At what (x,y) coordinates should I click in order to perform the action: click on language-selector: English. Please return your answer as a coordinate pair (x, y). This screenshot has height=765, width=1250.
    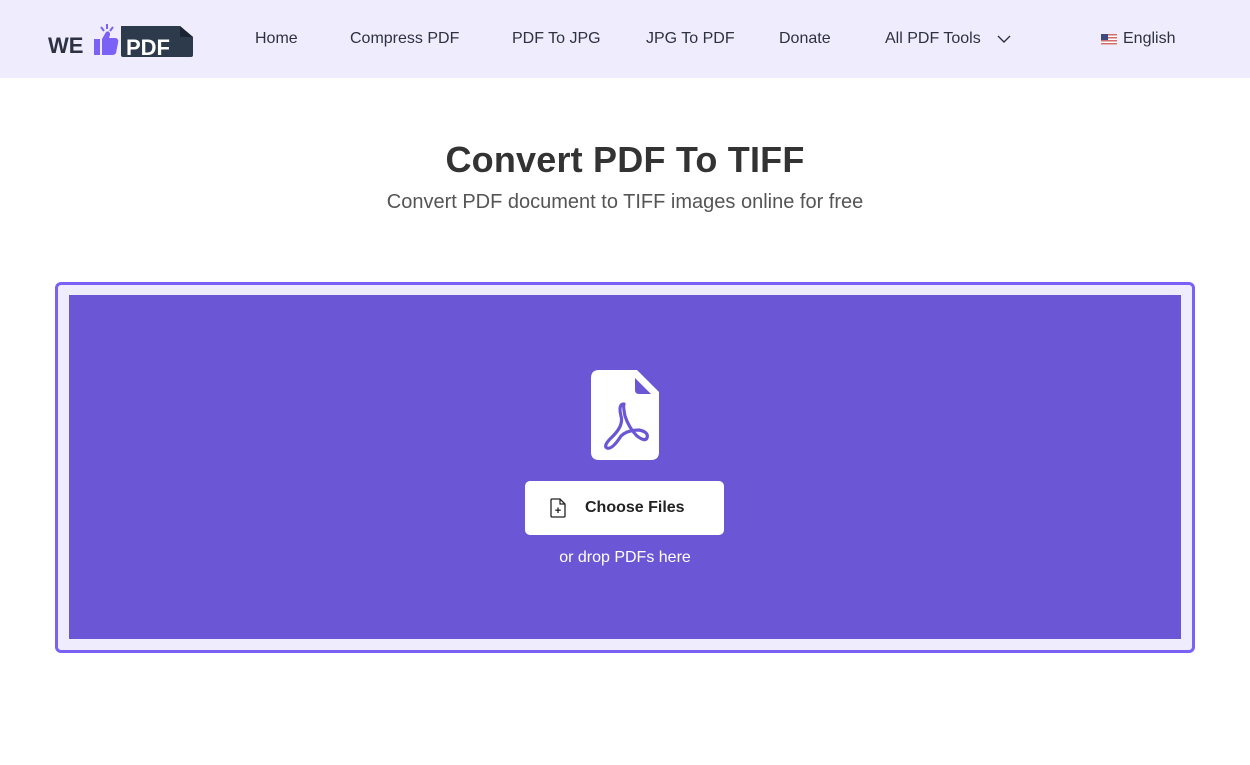
    Looking at the image, I should click on (1138, 39).